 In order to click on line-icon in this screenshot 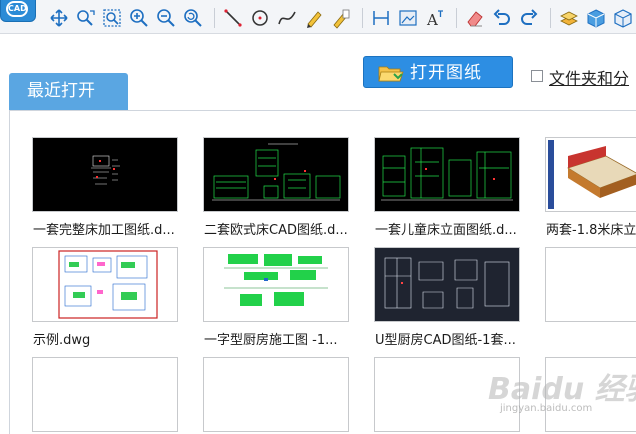, I will do `click(233, 18)`.